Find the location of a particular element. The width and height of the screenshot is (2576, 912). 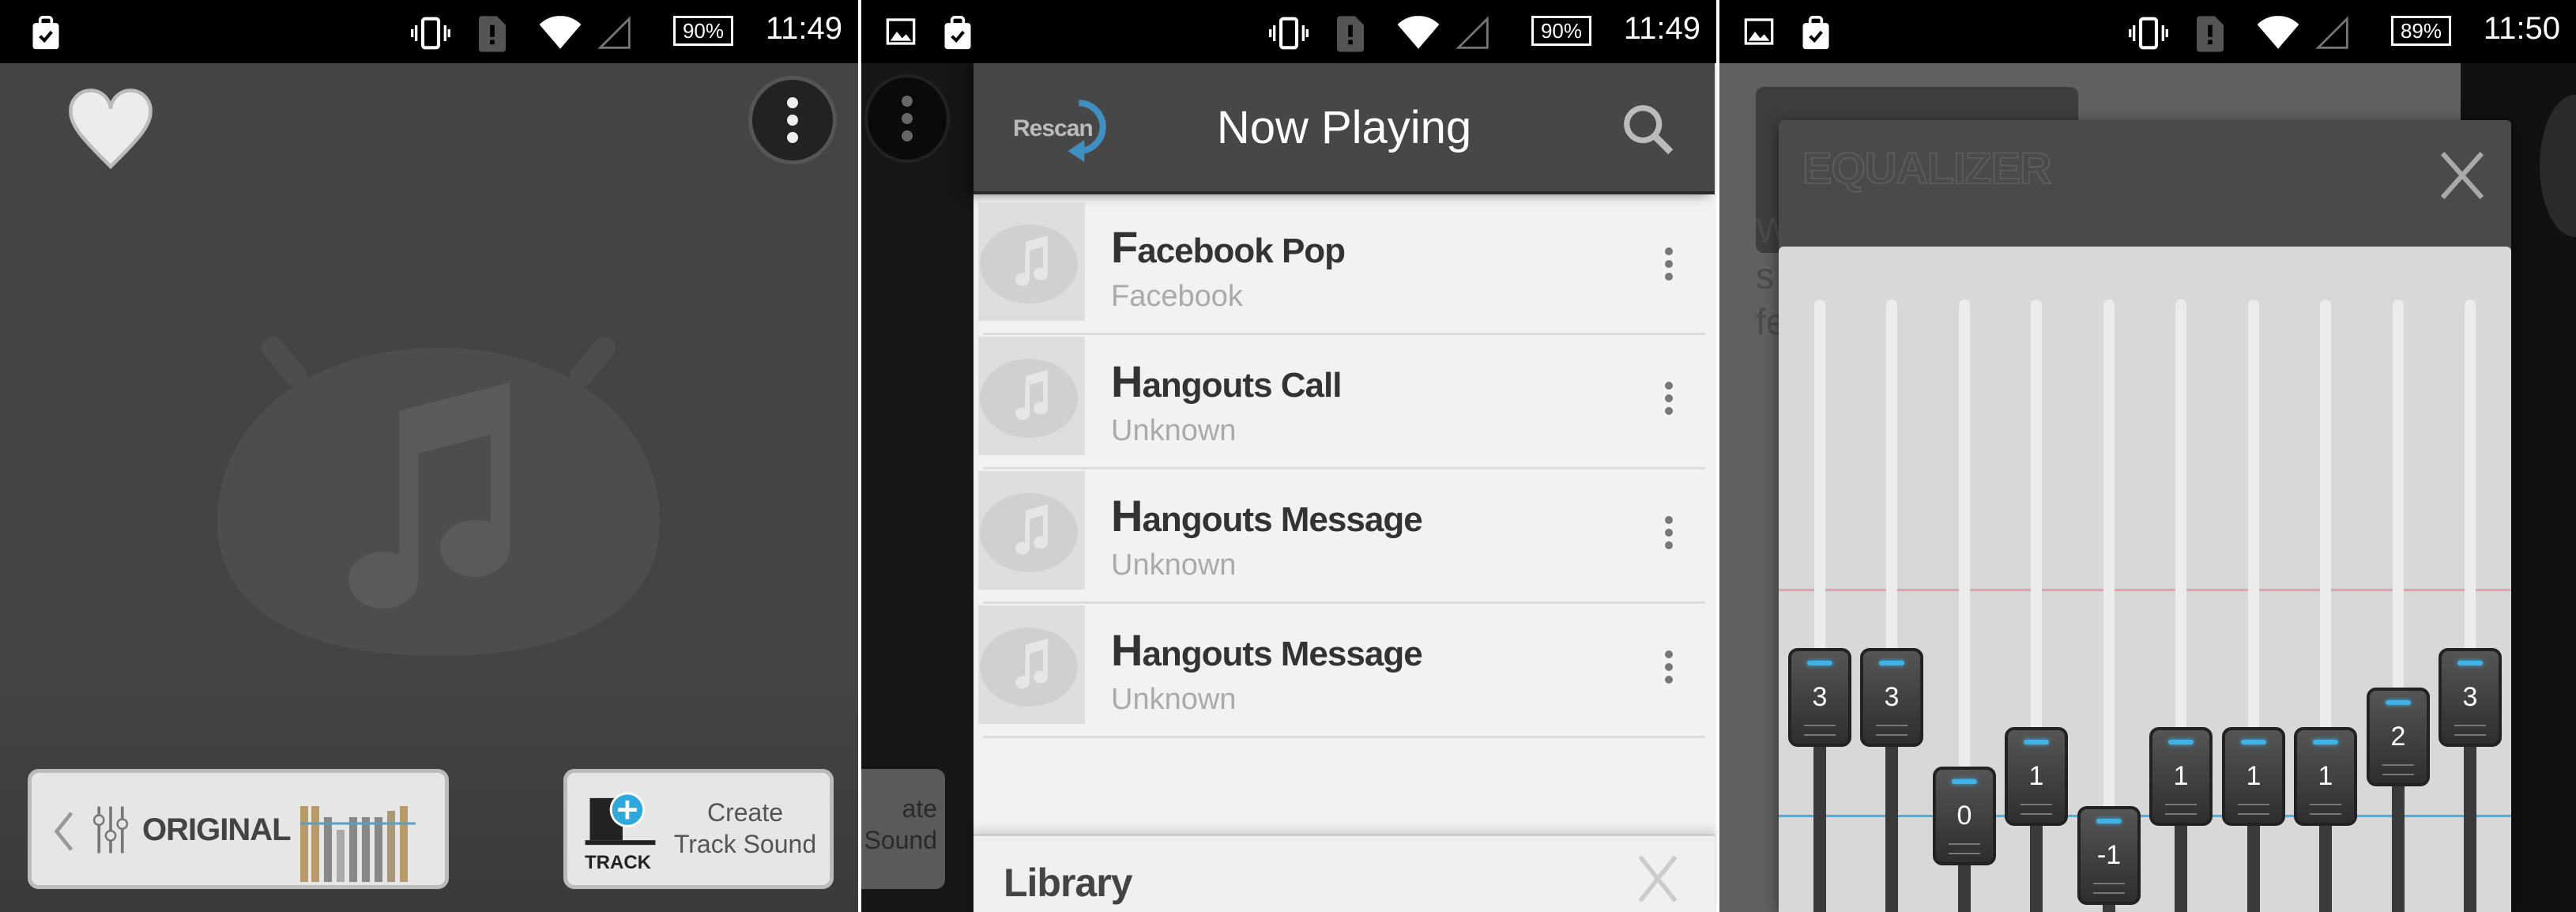

row-divider is located at coordinates (1344, 737).